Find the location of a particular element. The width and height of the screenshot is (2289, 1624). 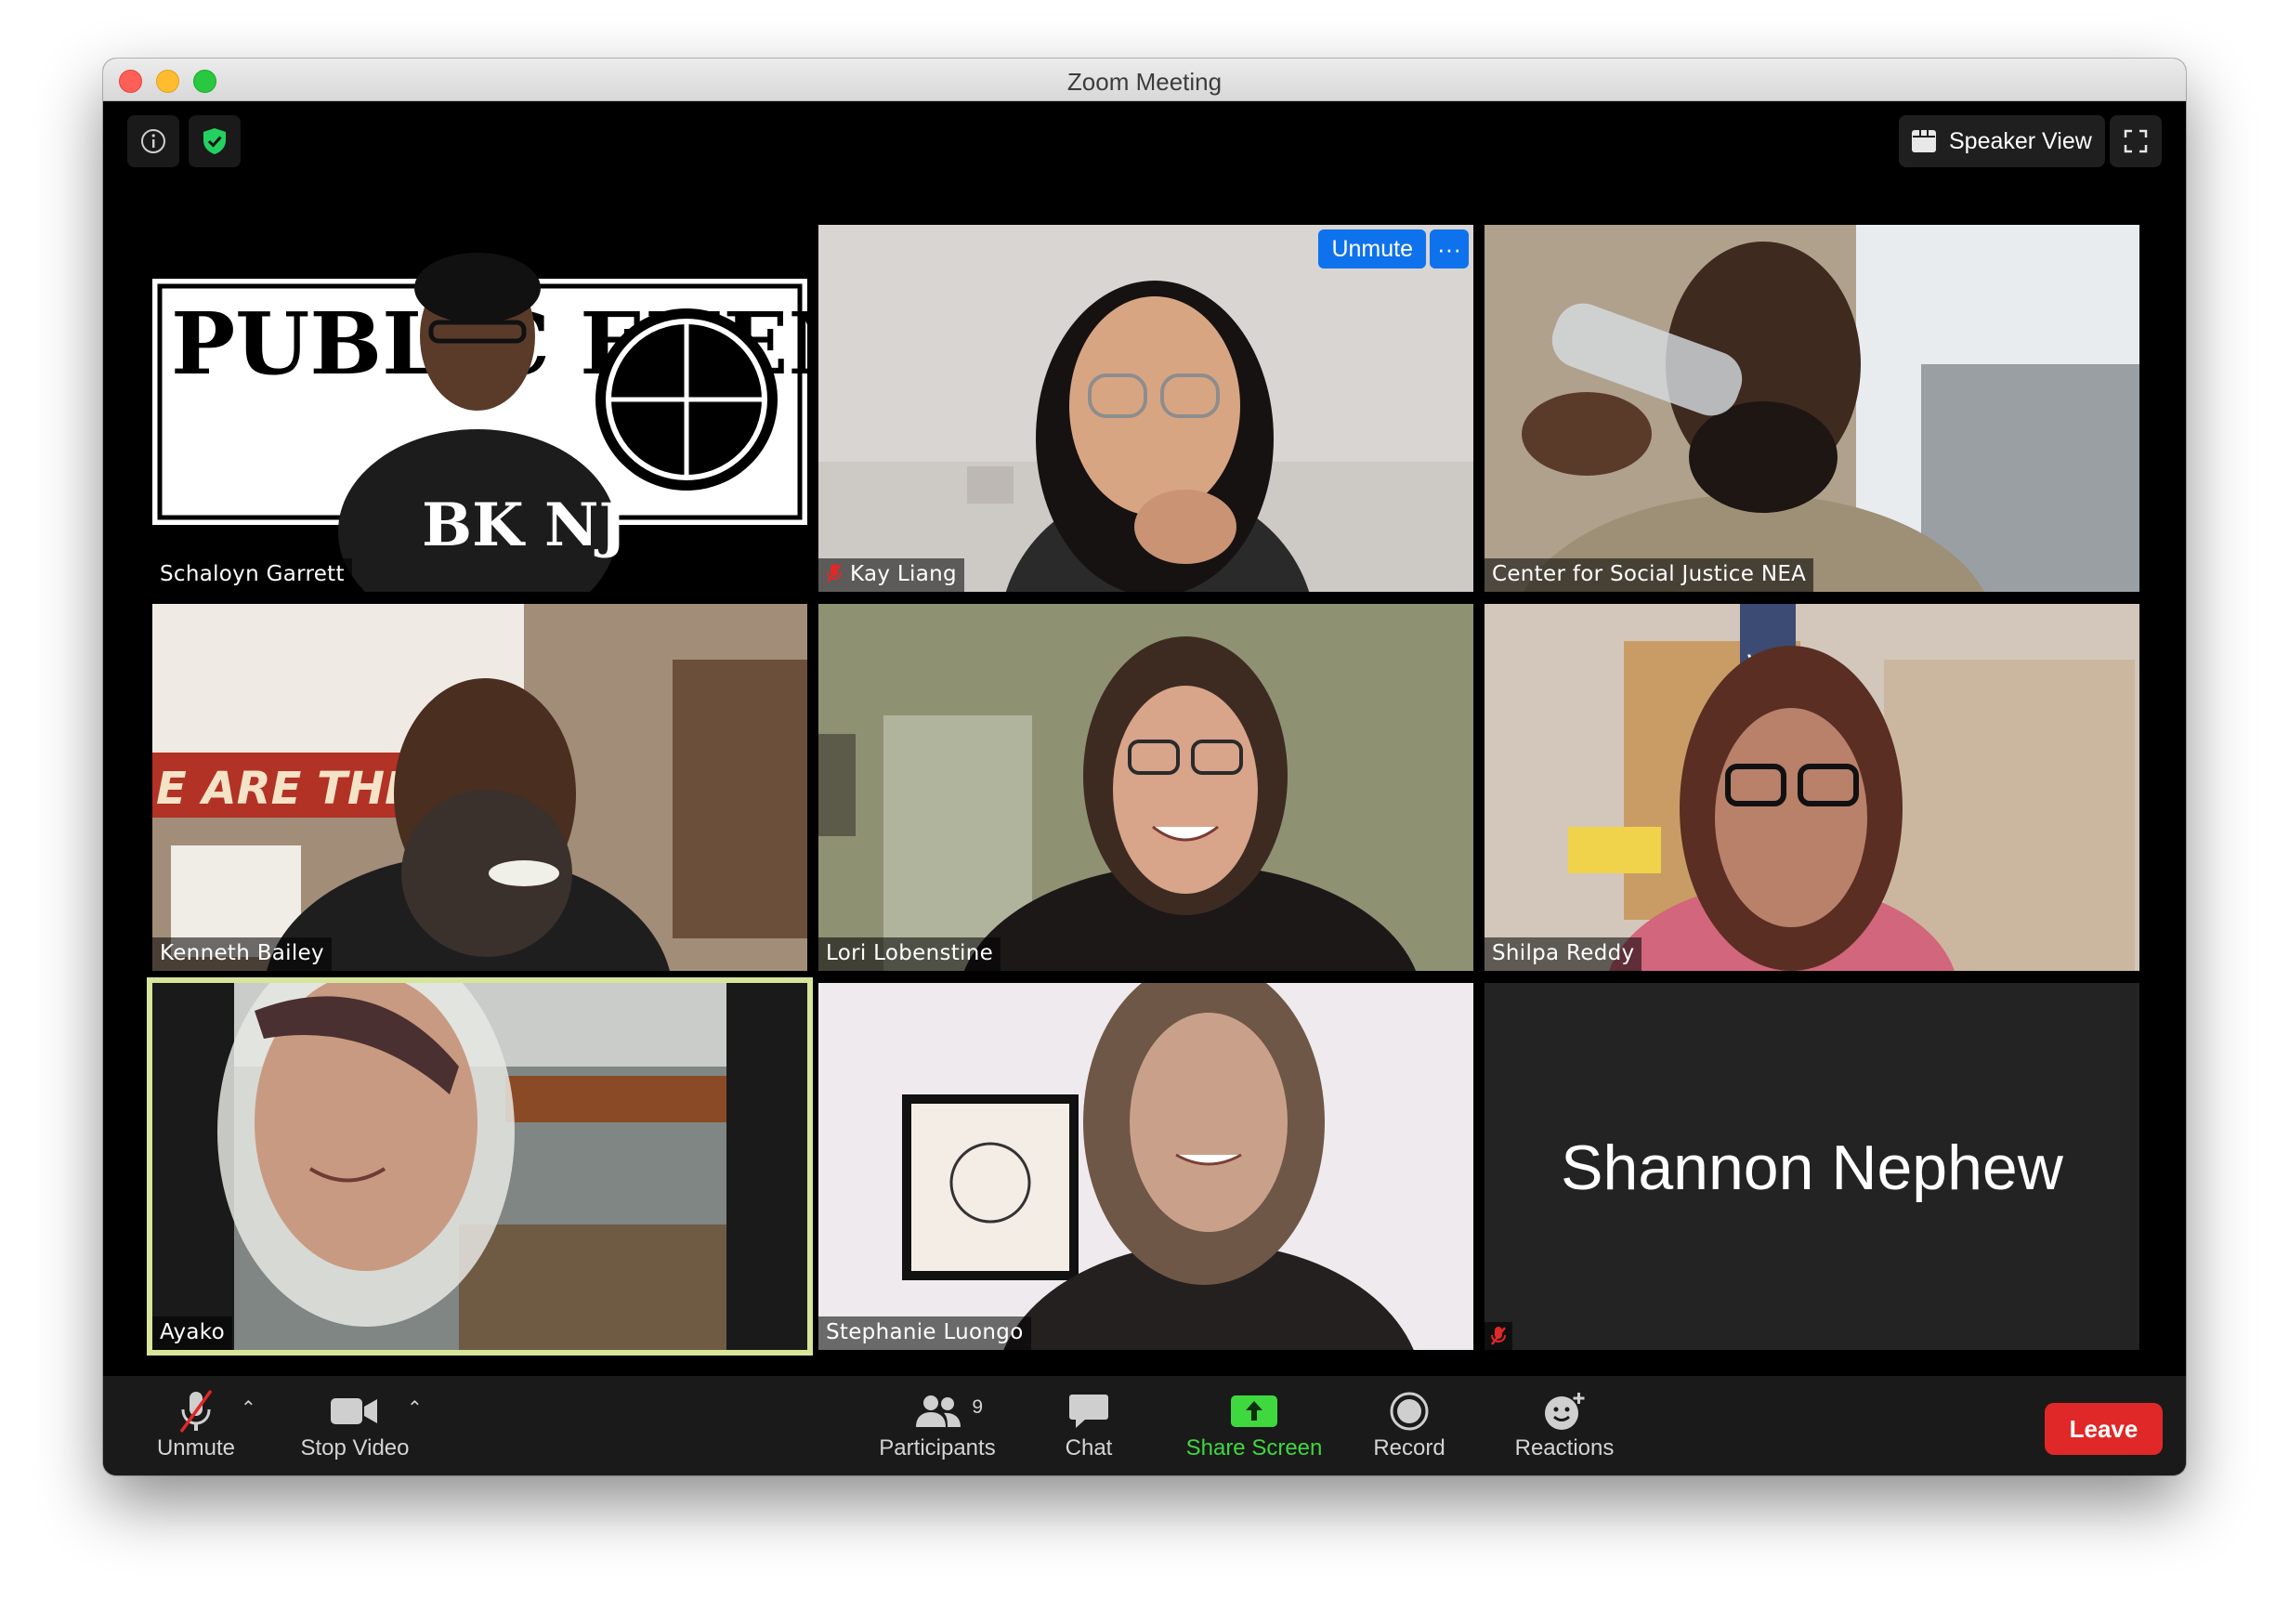

stop-video-button: Stop Video is located at coordinates (355, 1428).